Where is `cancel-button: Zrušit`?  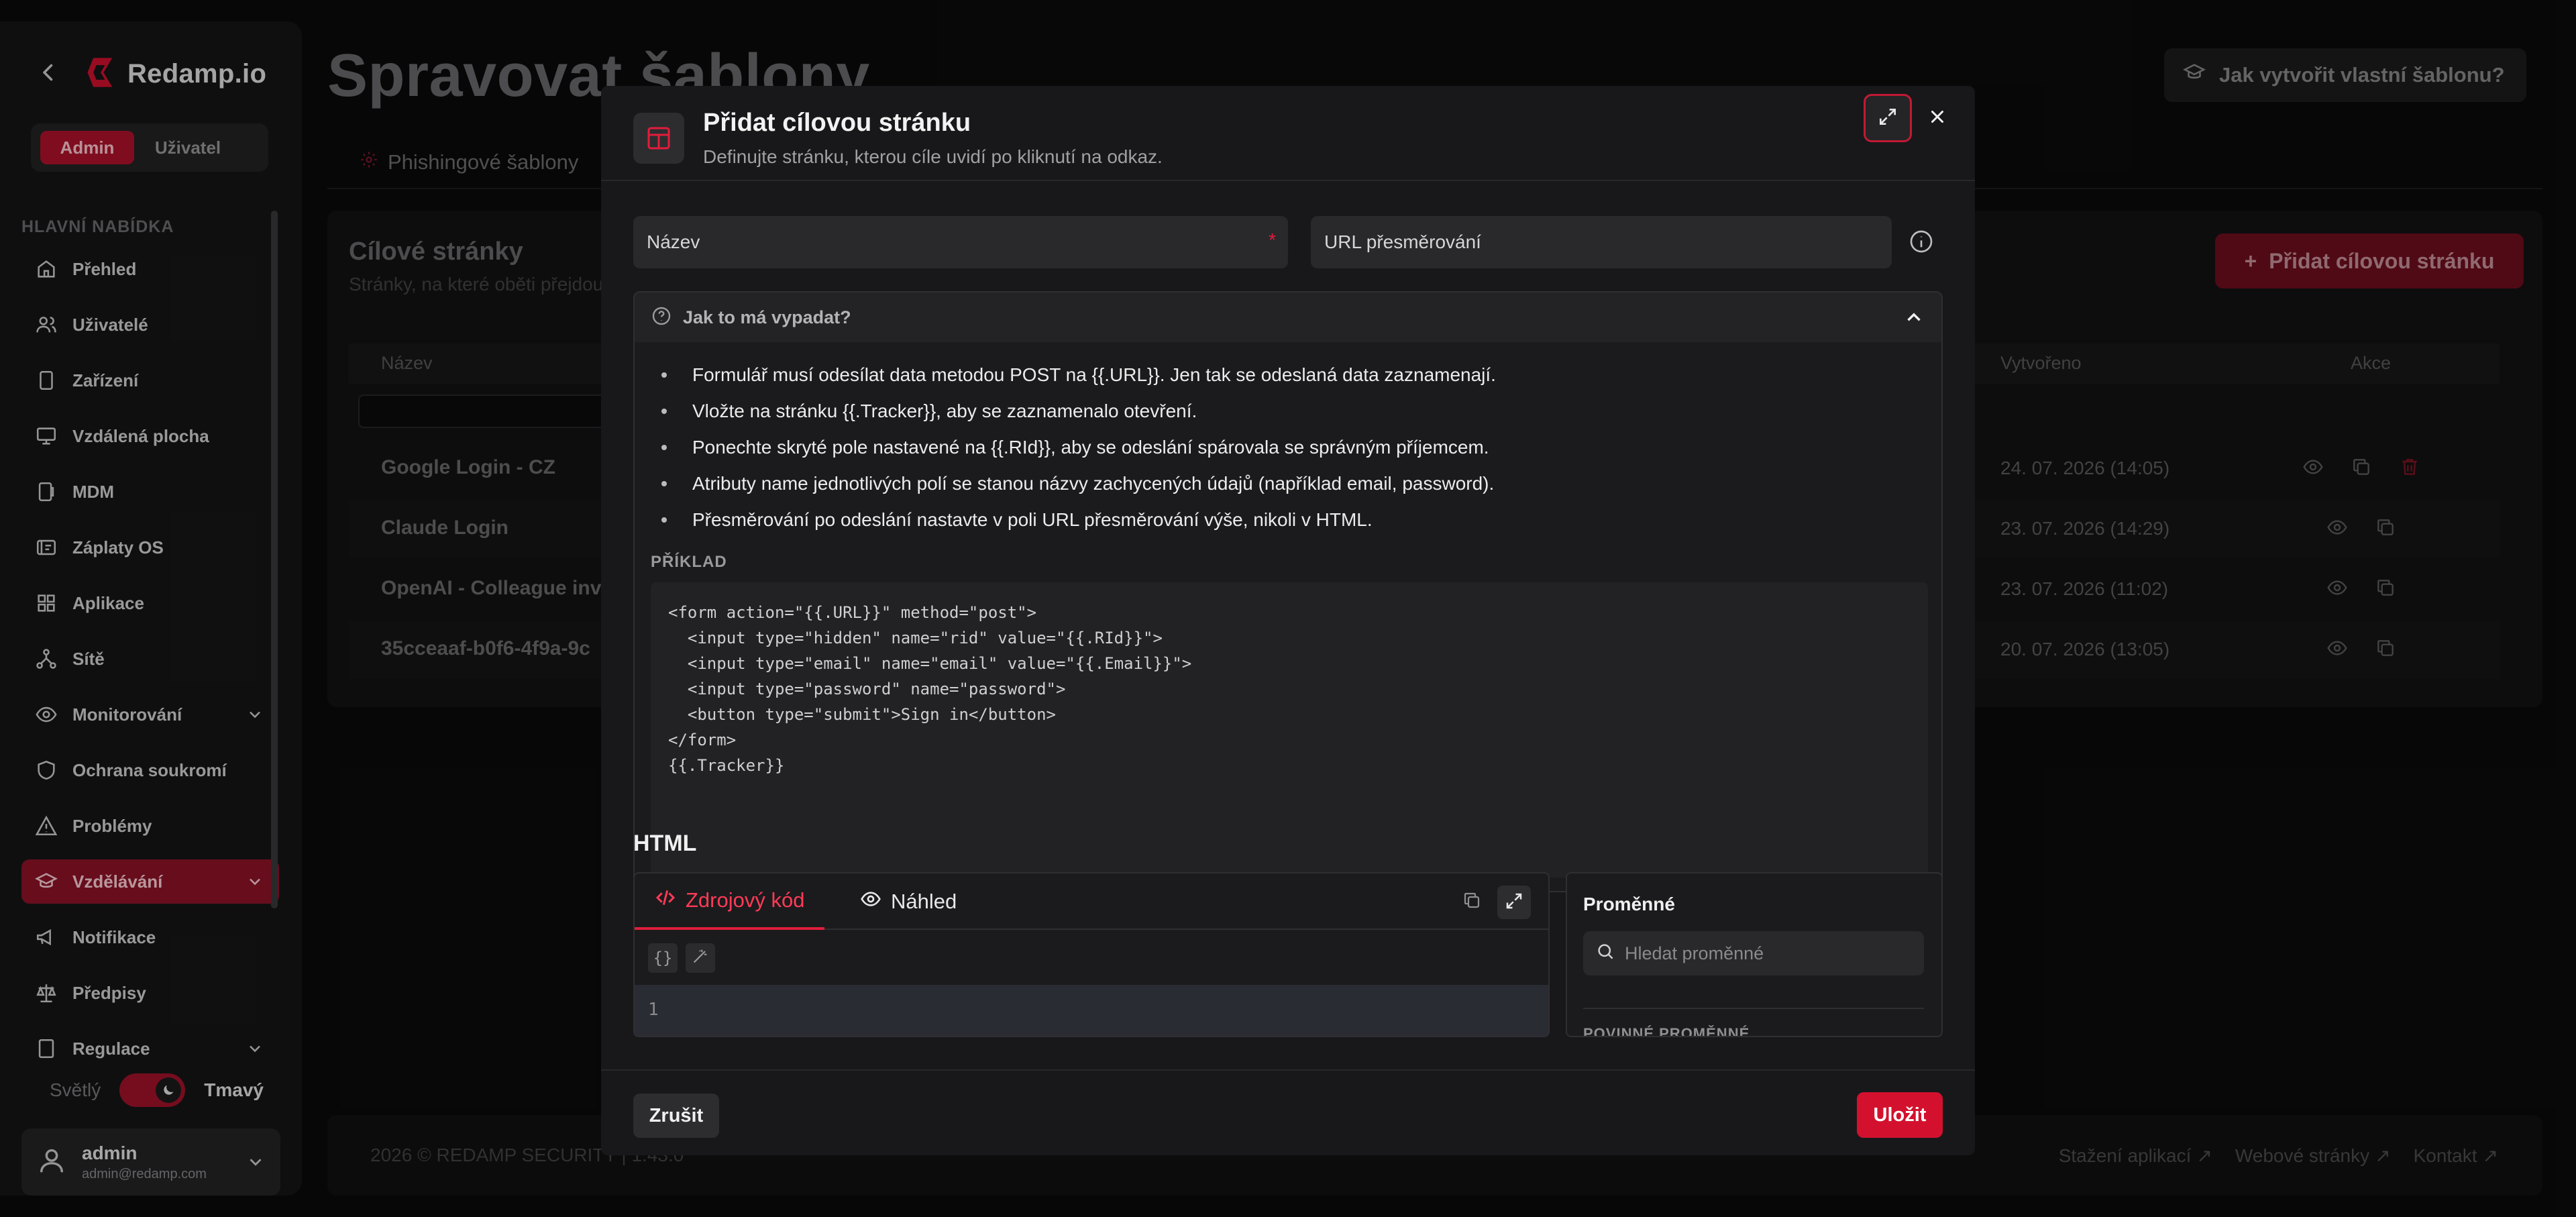 cancel-button: Zrušit is located at coordinates (676, 1116).